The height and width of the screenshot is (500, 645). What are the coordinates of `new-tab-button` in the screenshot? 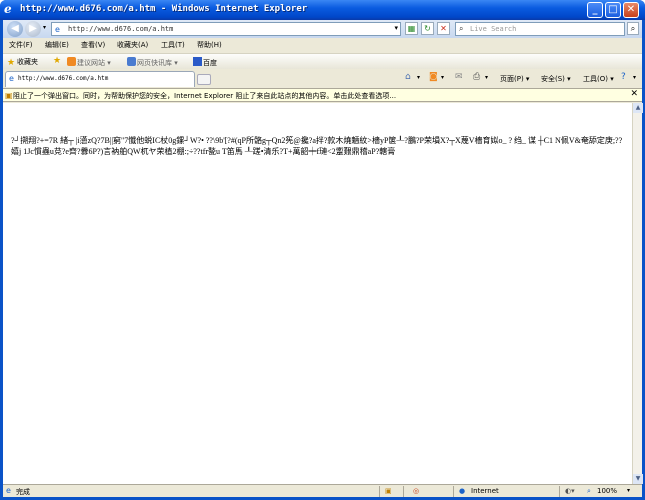 It's located at (204, 79).